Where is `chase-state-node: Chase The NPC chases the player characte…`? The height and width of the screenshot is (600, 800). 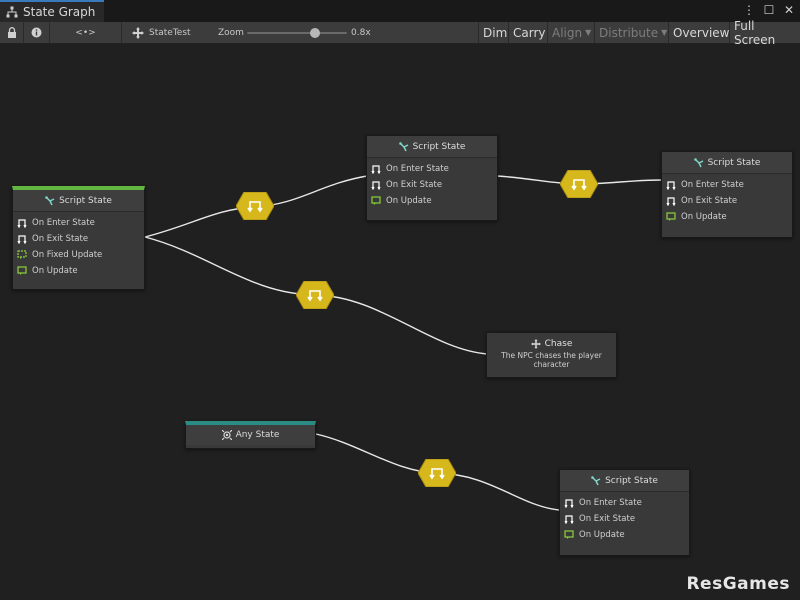
chase-state-node: Chase The NPC chases the player characte… is located at coordinates (551, 355).